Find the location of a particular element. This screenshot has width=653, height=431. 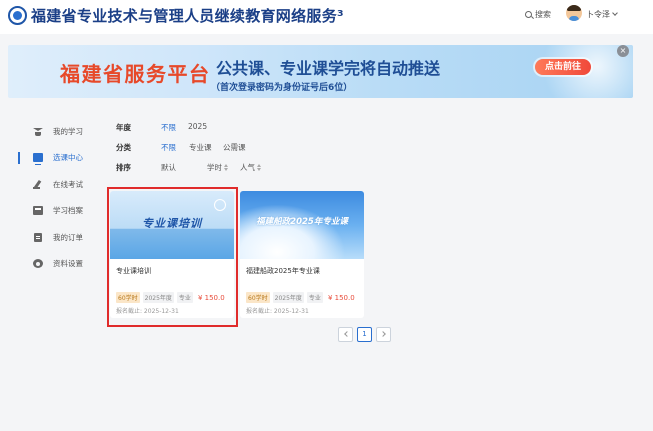

hours-badge: 60学时 is located at coordinates (258, 297).